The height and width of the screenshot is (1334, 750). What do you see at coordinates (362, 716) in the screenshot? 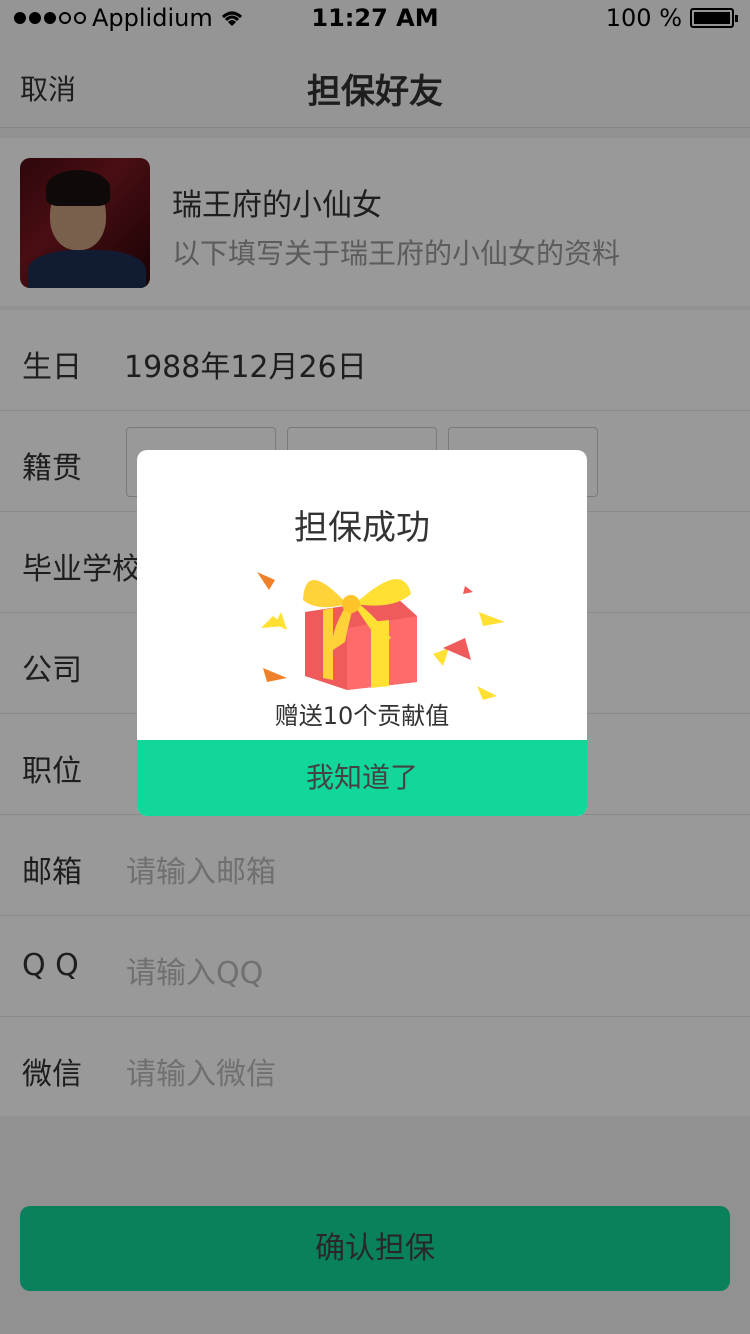
I see `dialog-text: 赠送10个贡献值` at bounding box center [362, 716].